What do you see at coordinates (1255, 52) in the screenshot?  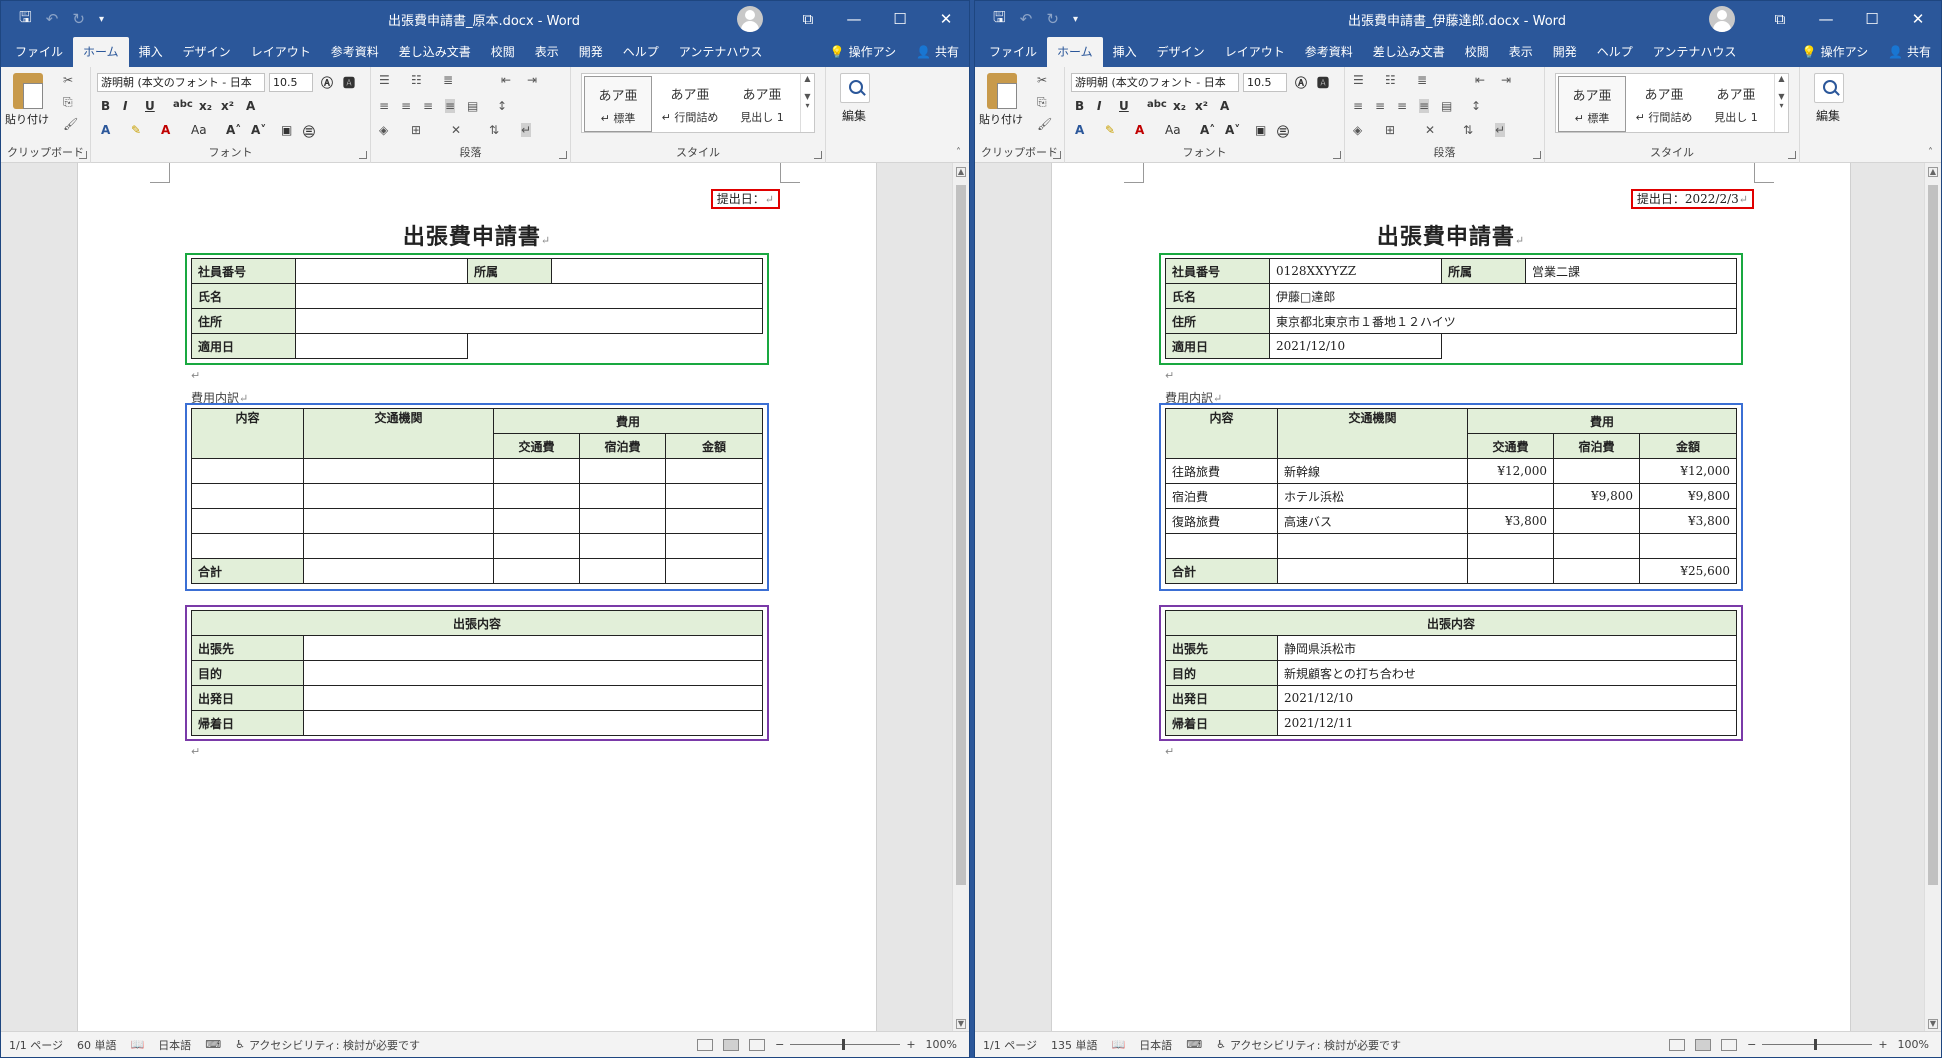 I see `tab-item: レイアウト` at bounding box center [1255, 52].